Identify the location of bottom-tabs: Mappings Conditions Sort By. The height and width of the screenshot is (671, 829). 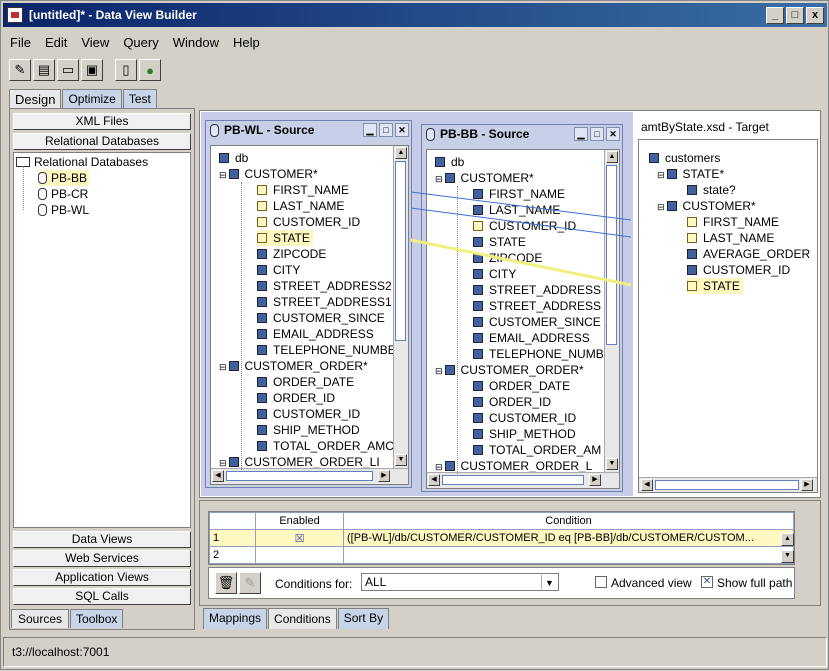
(296, 618).